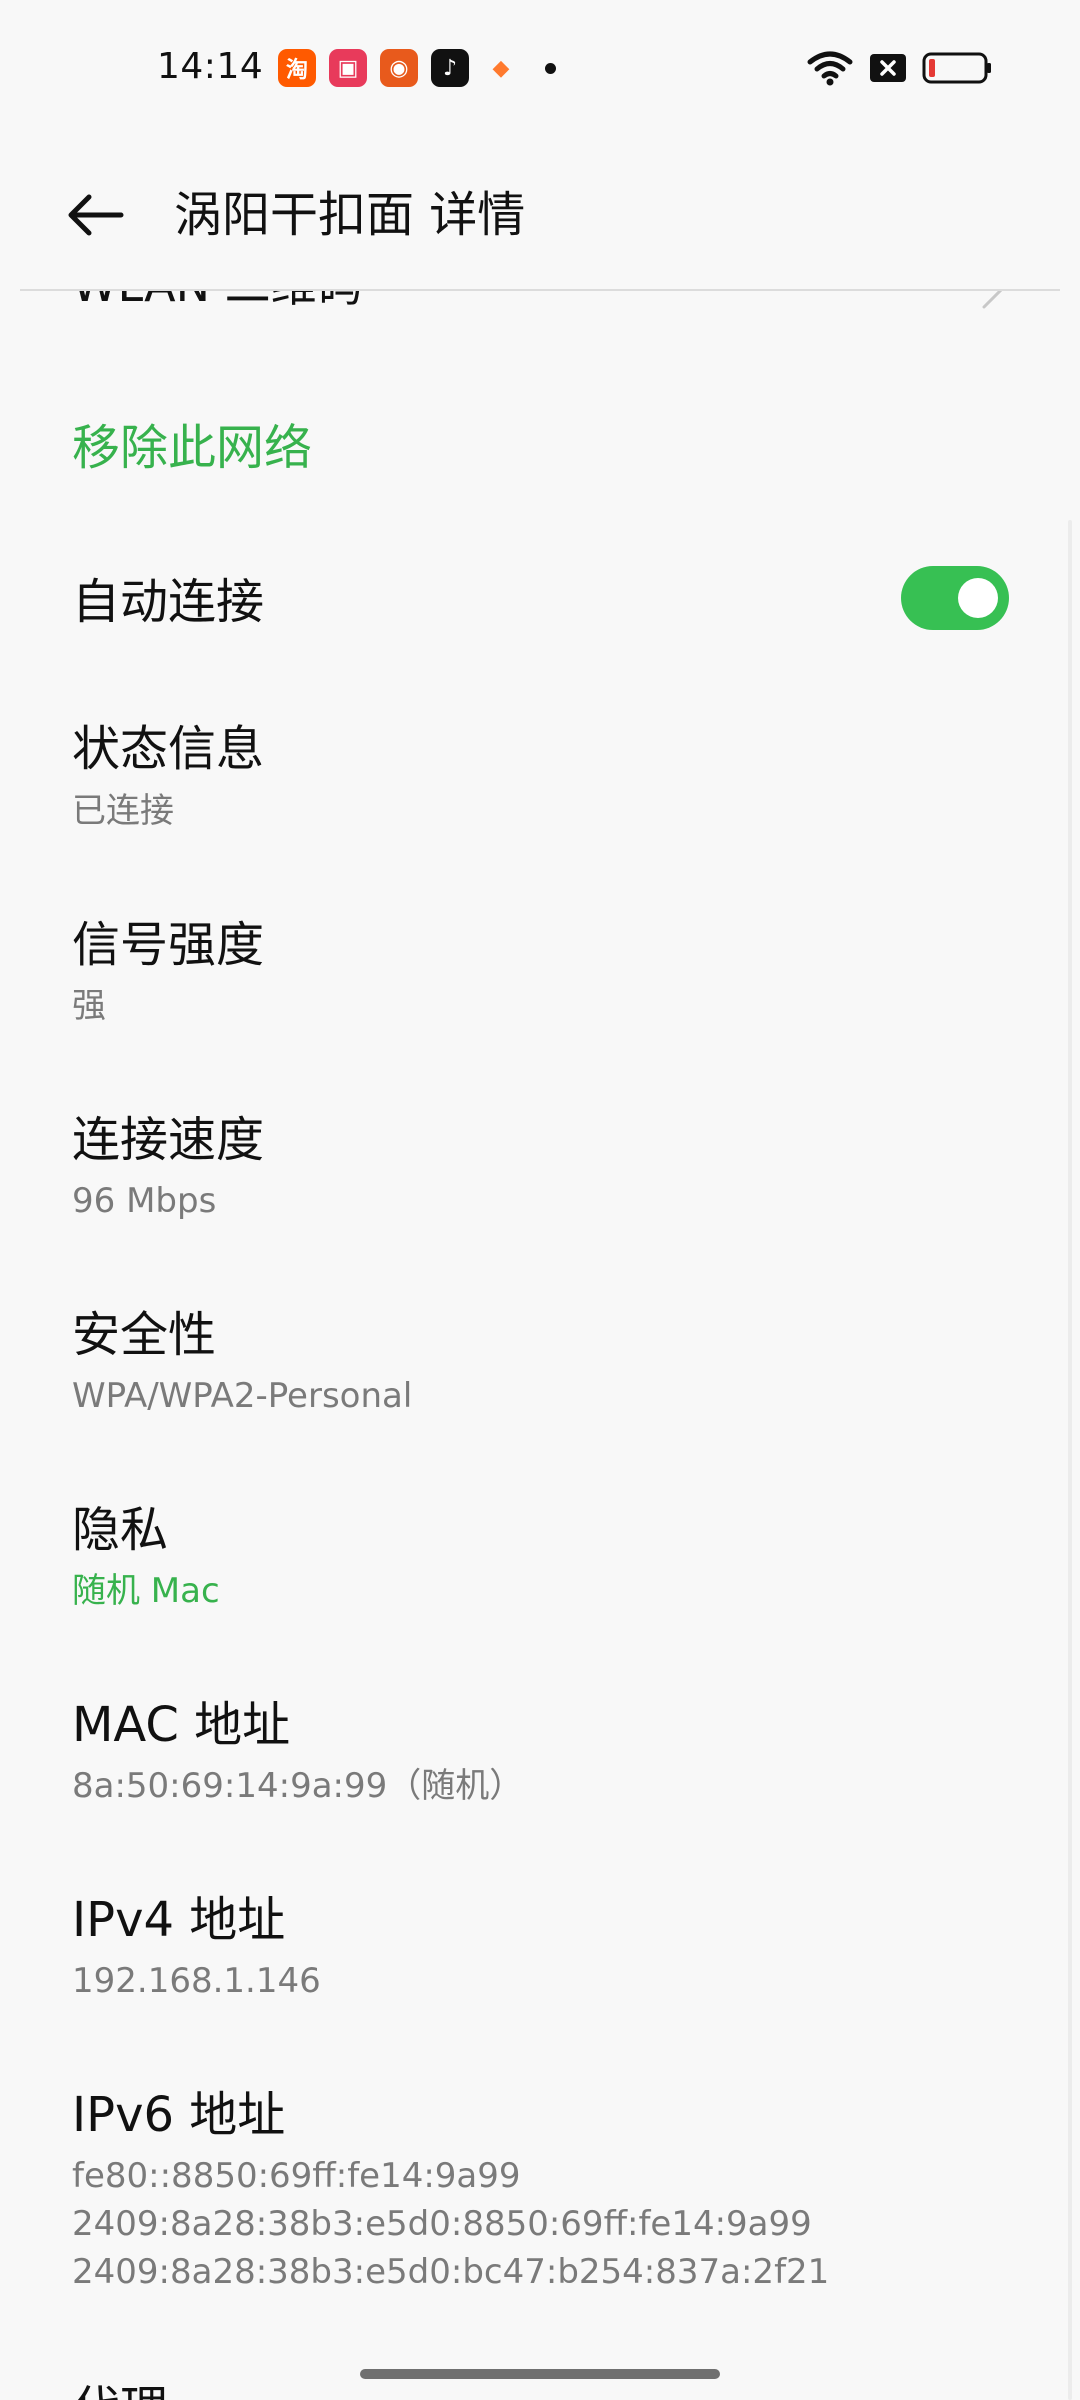 Image resolution: width=1080 pixels, height=2400 pixels. Describe the element at coordinates (196, 1981) in the screenshot. I see `ipv4-address-value: 192.168.1.146` at that location.